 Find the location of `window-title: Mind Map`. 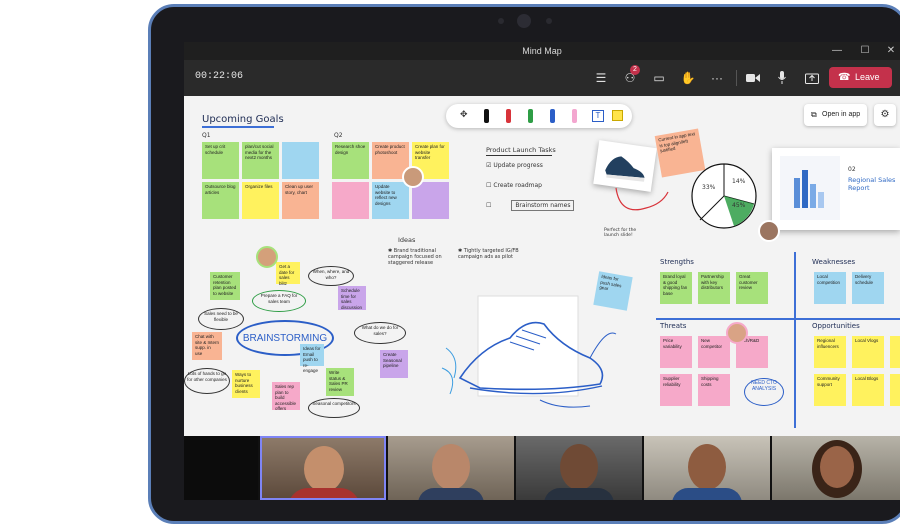

window-title: Mind Map is located at coordinates (542, 51).